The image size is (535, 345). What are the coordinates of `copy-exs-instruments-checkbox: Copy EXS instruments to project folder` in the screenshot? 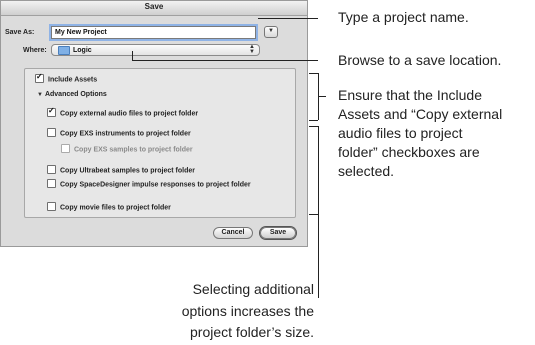 It's located at (119, 133).